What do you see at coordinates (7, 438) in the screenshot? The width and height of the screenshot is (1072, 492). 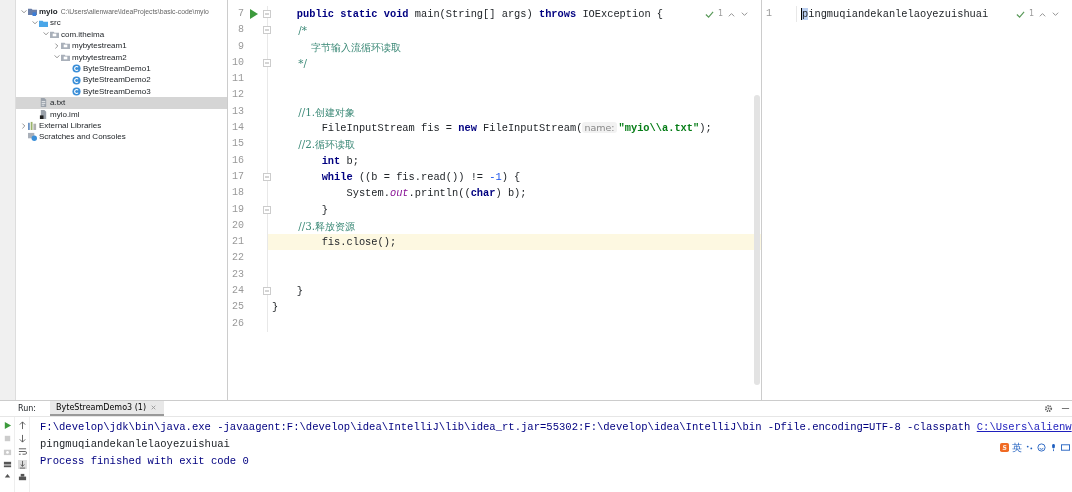 I see `stop-icon` at bounding box center [7, 438].